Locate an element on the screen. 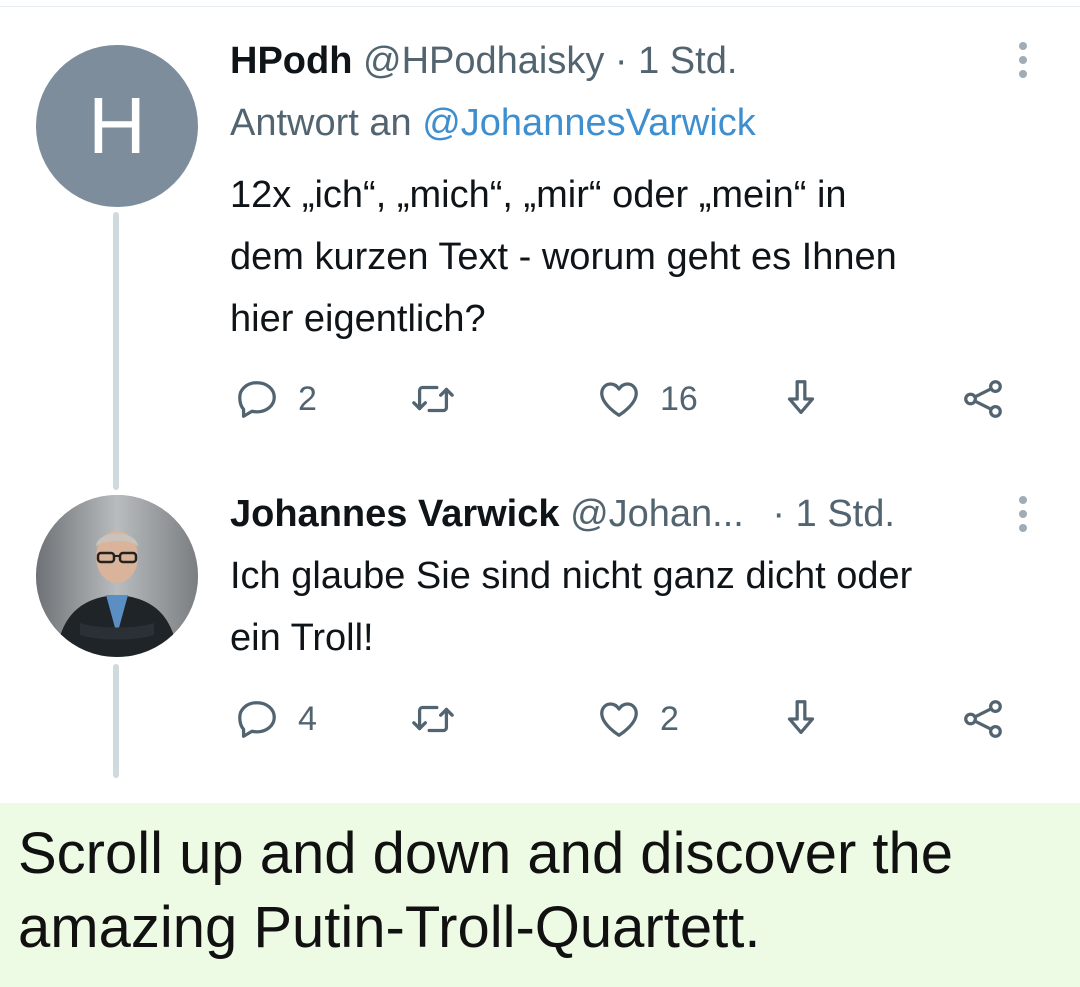 The width and height of the screenshot is (1080, 987). like-button: 2 is located at coordinates (637, 719).